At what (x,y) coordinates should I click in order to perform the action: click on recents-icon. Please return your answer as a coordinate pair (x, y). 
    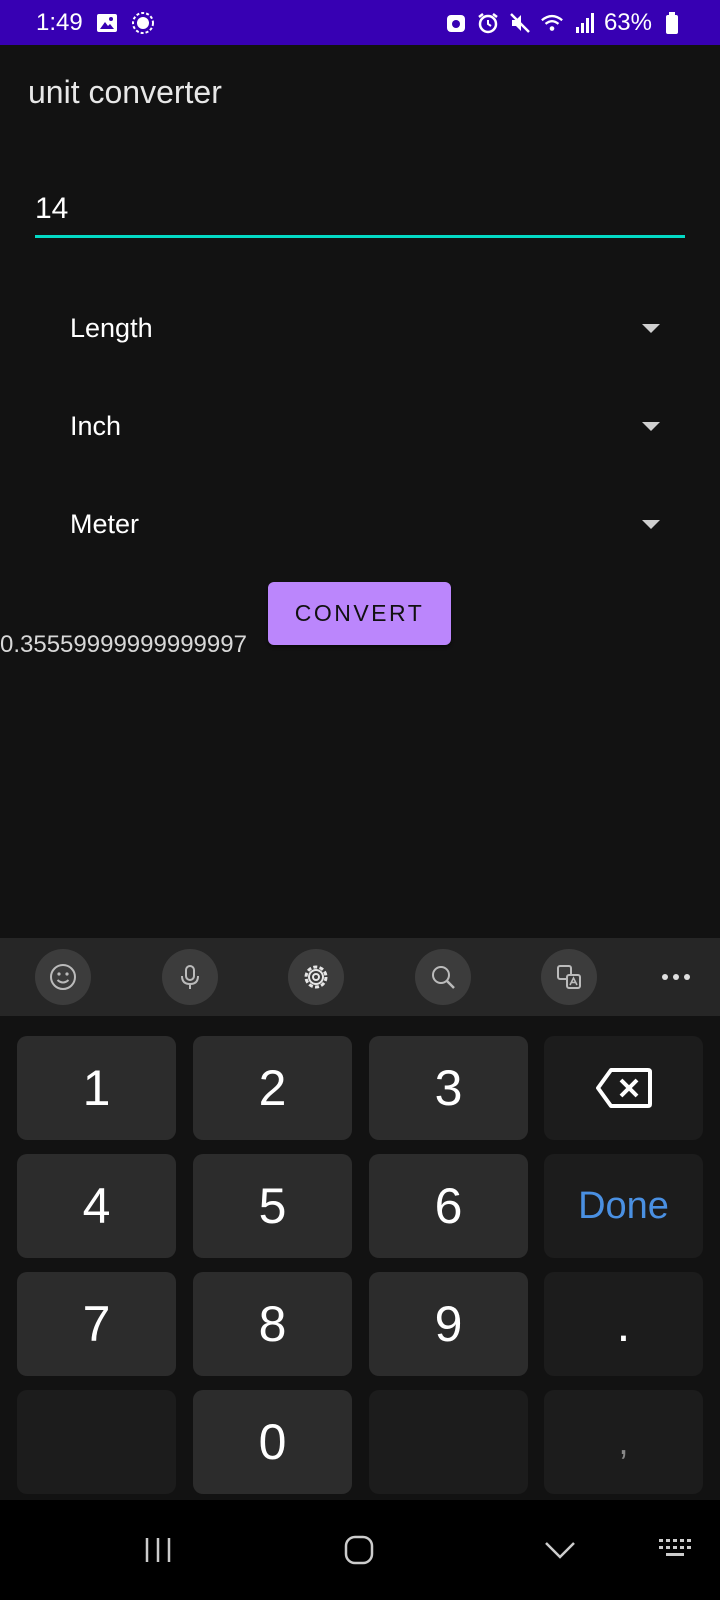
    Looking at the image, I should click on (158, 1550).